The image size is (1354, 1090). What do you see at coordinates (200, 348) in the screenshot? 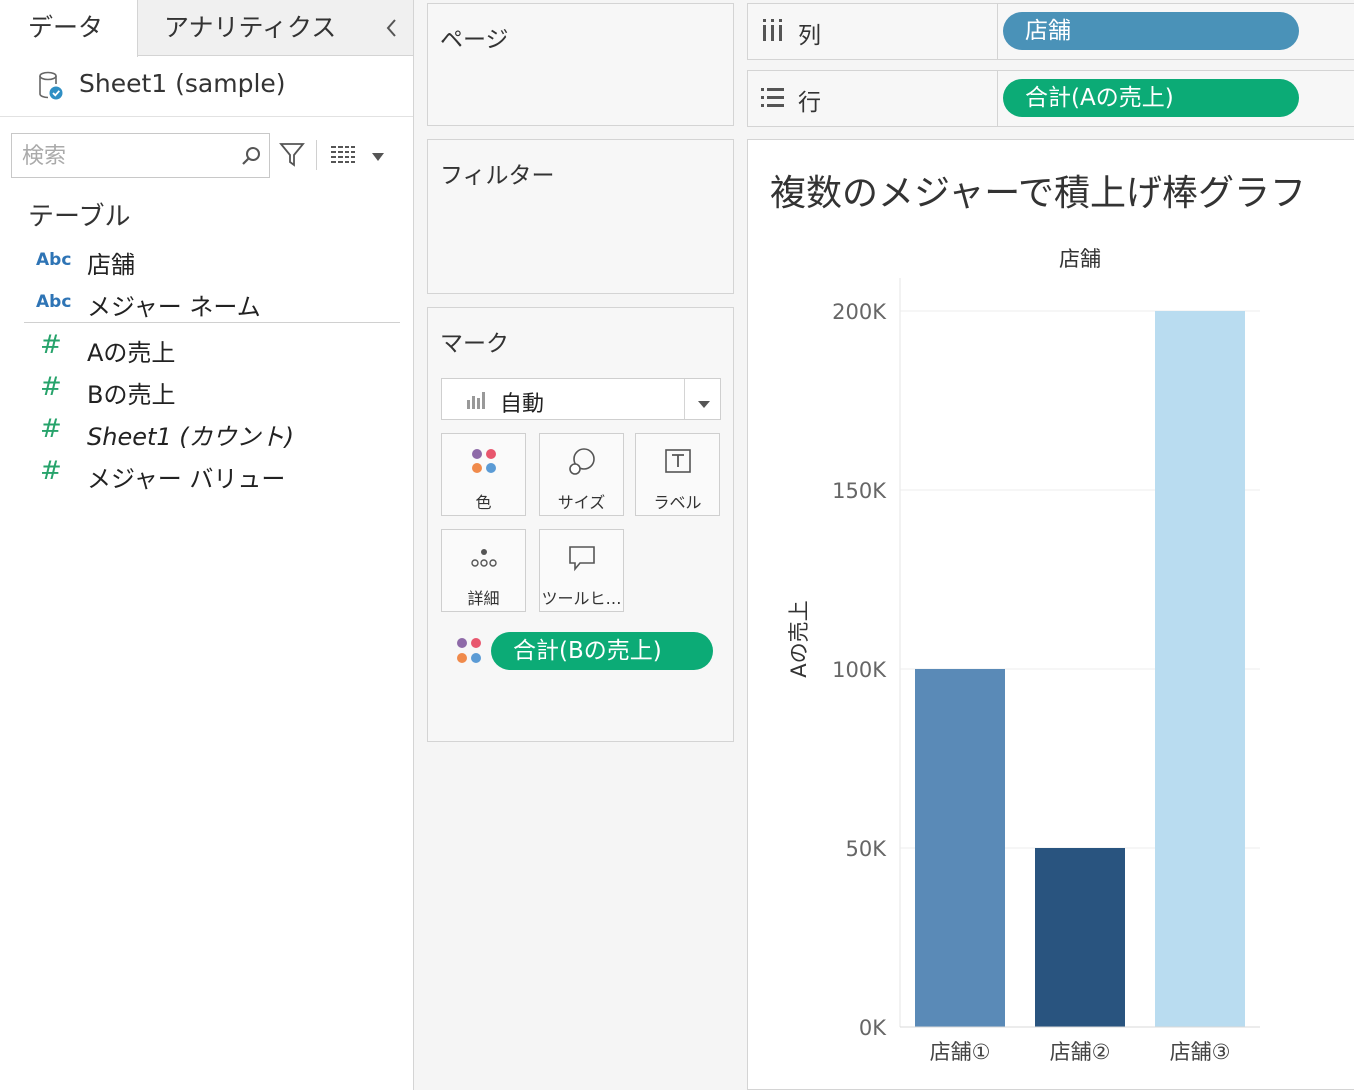
I see `field-measure: # Aの売上` at bounding box center [200, 348].